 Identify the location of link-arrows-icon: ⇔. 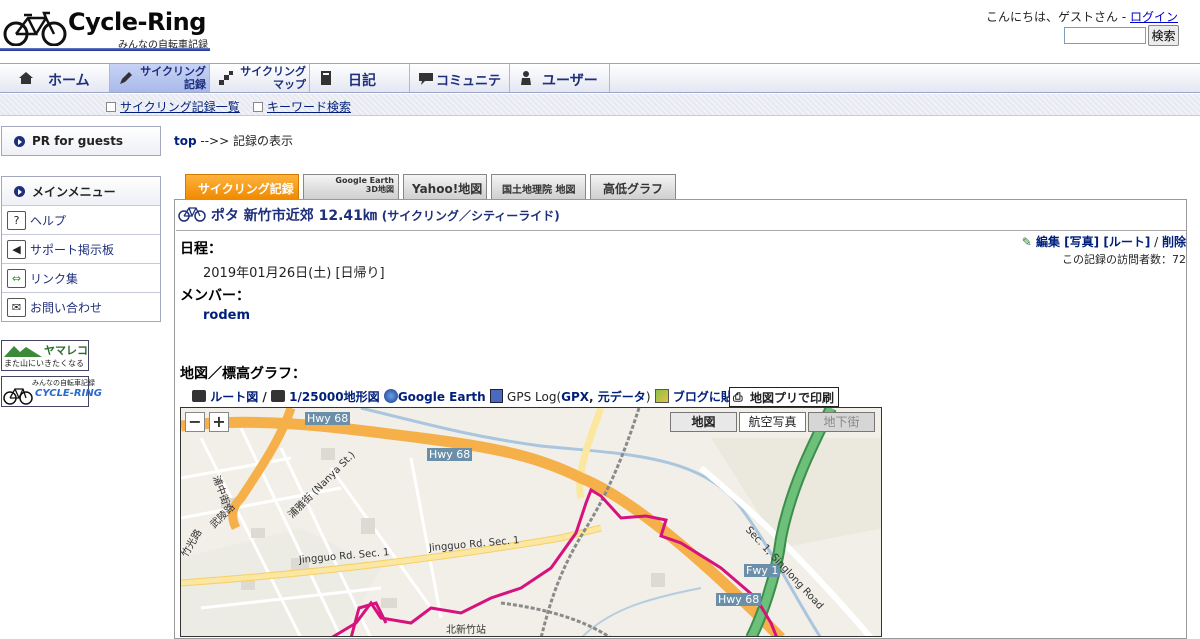
(16, 278).